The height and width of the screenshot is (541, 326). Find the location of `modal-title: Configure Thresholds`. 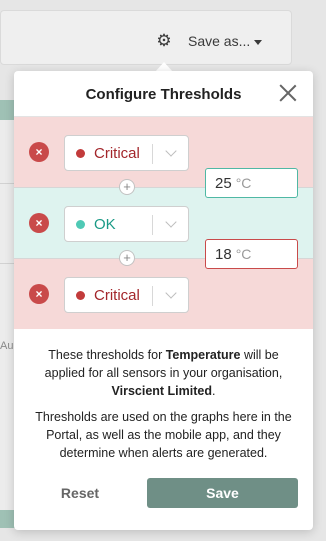

modal-title: Configure Thresholds is located at coordinates (163, 94).